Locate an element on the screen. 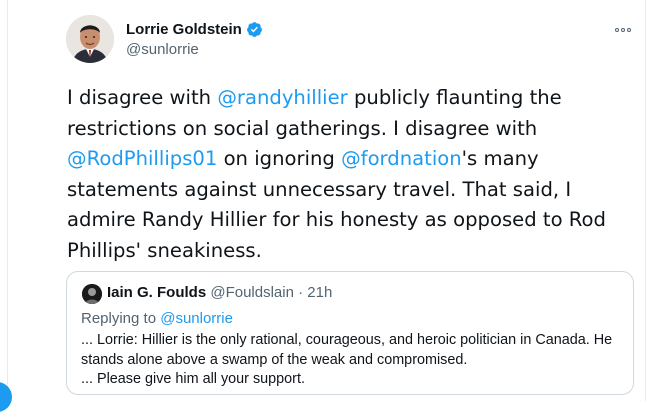 The image size is (663, 412). replying-to-line: Replying to @sunlorrie is located at coordinates (157, 318).